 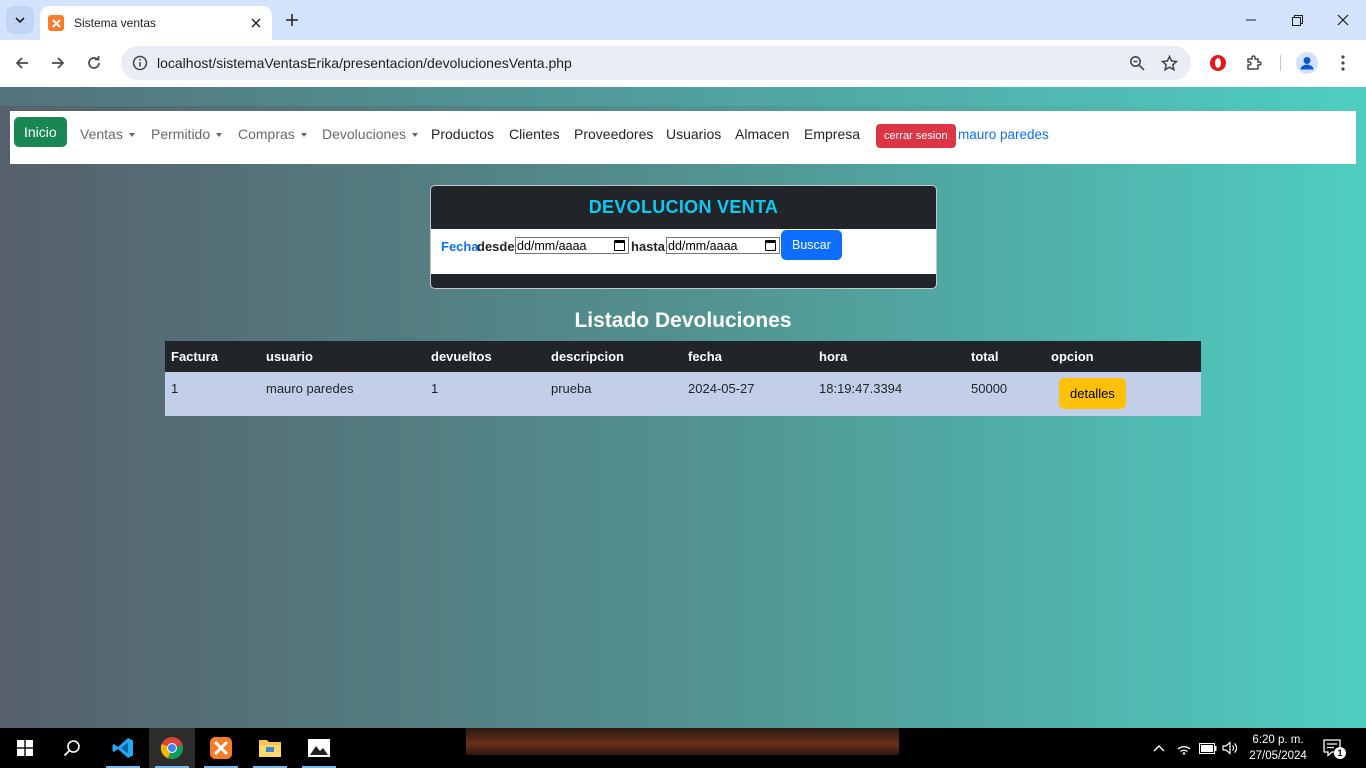 What do you see at coordinates (462, 134) in the screenshot?
I see `nav-productos: Productos` at bounding box center [462, 134].